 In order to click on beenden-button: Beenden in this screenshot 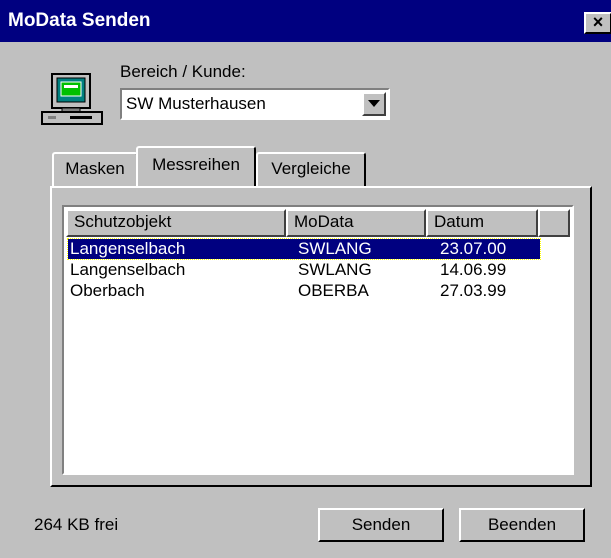, I will do `click(522, 525)`.